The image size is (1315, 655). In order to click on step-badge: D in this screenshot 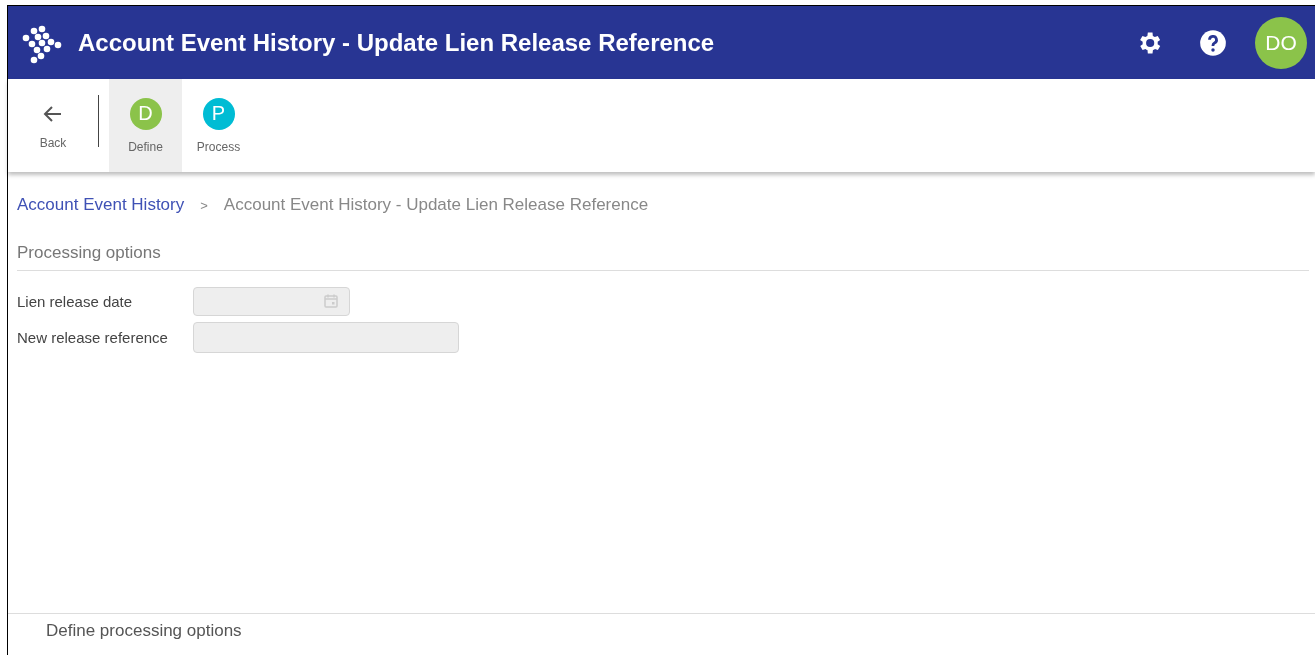, I will do `click(145, 113)`.